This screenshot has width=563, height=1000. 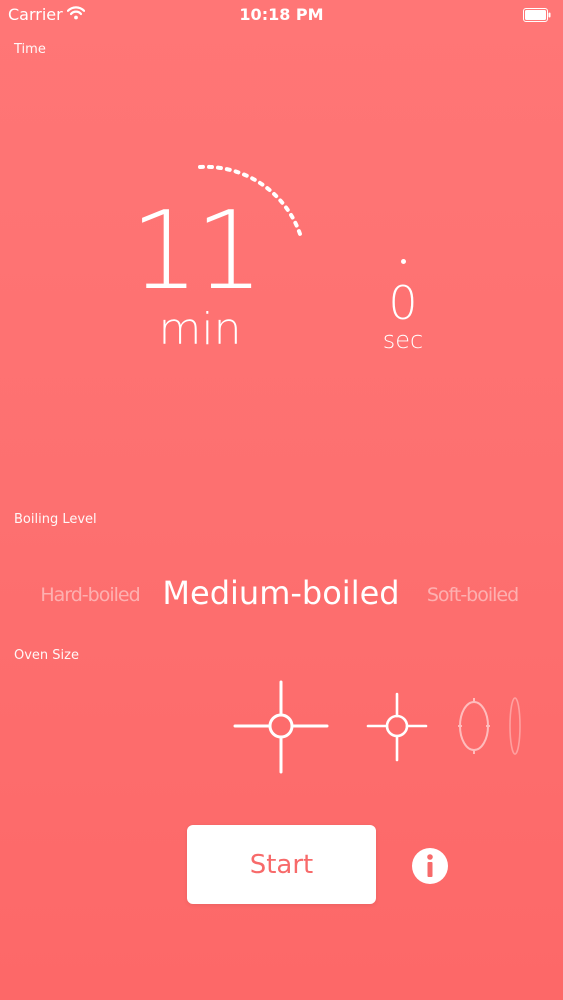 I want to click on battery-full-icon, so click(x=537, y=15).